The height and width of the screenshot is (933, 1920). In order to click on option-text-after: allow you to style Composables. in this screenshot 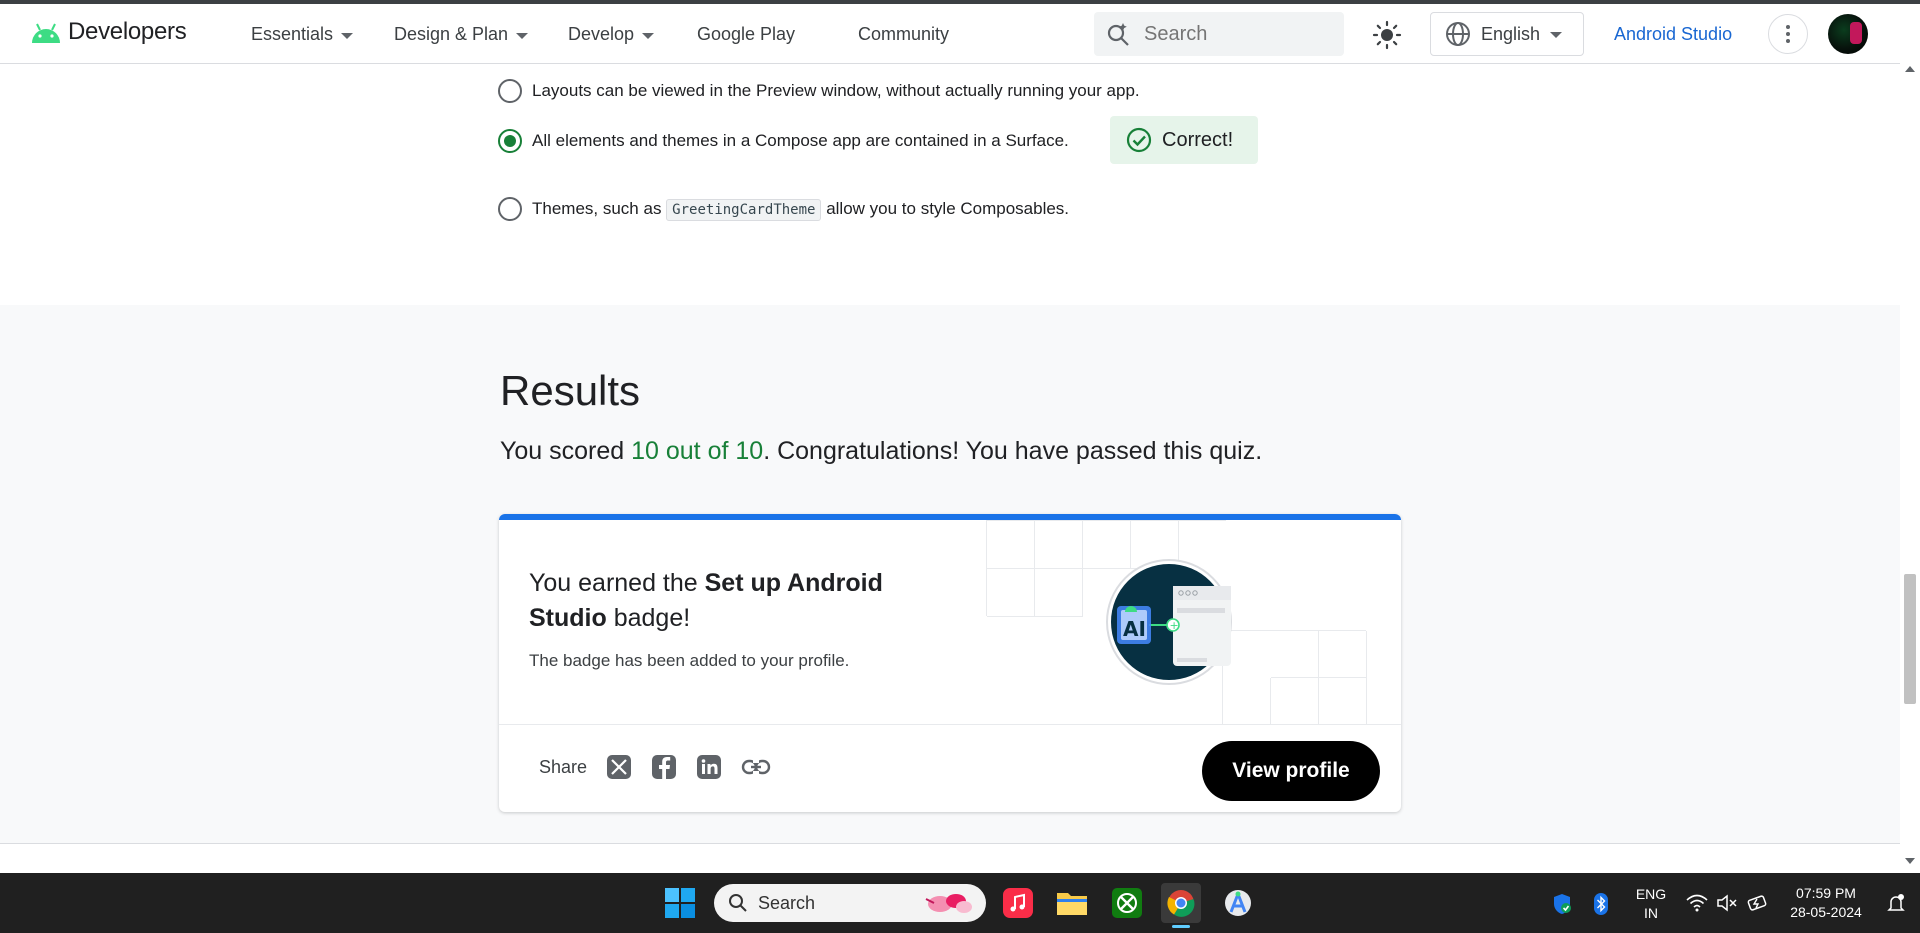, I will do `click(945, 208)`.